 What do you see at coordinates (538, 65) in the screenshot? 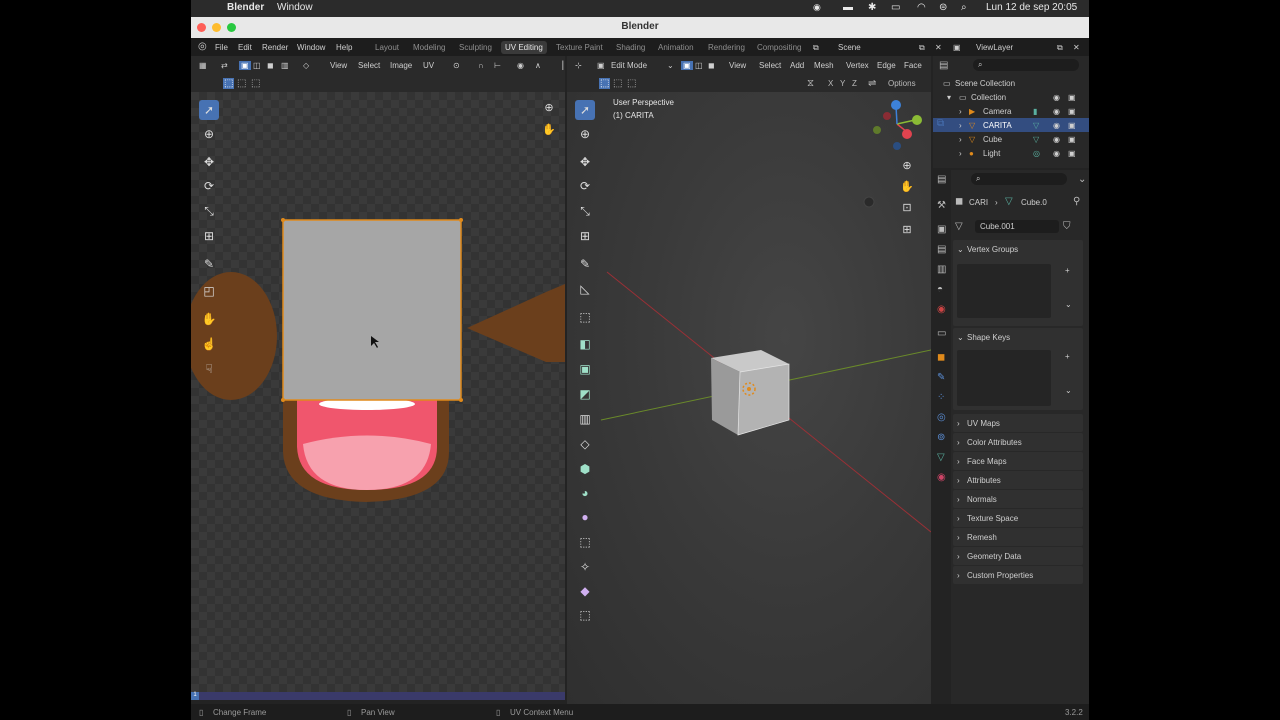
I see `falloff-icon: ∧` at bounding box center [538, 65].